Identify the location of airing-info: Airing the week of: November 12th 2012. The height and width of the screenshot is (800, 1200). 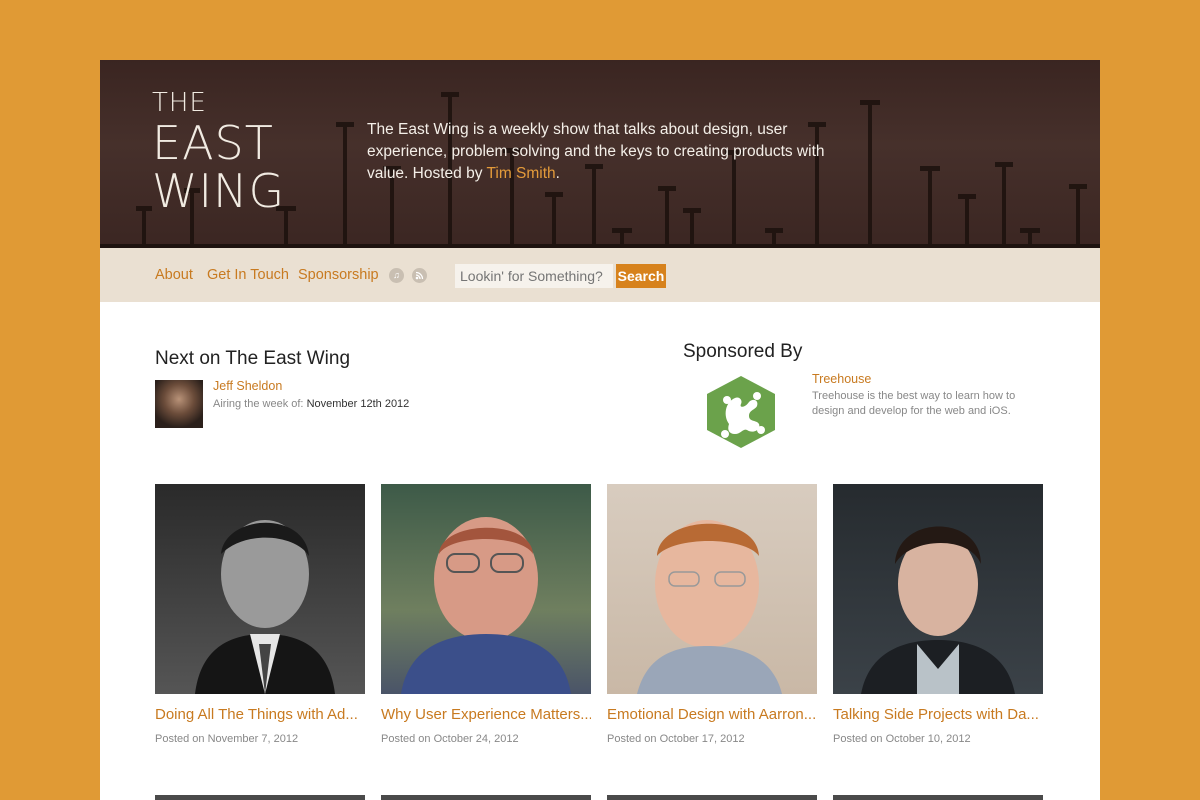
(311, 404).